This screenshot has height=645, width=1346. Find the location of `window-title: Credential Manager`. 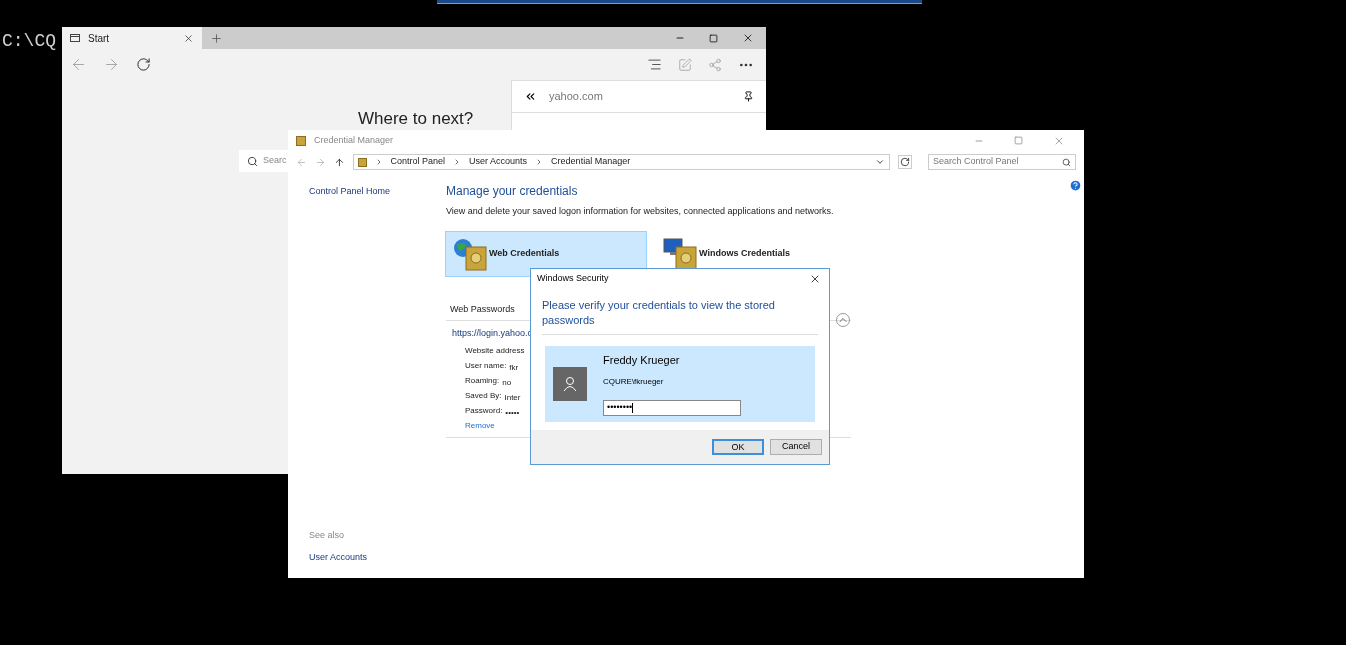

window-title: Credential Manager is located at coordinates (354, 140).